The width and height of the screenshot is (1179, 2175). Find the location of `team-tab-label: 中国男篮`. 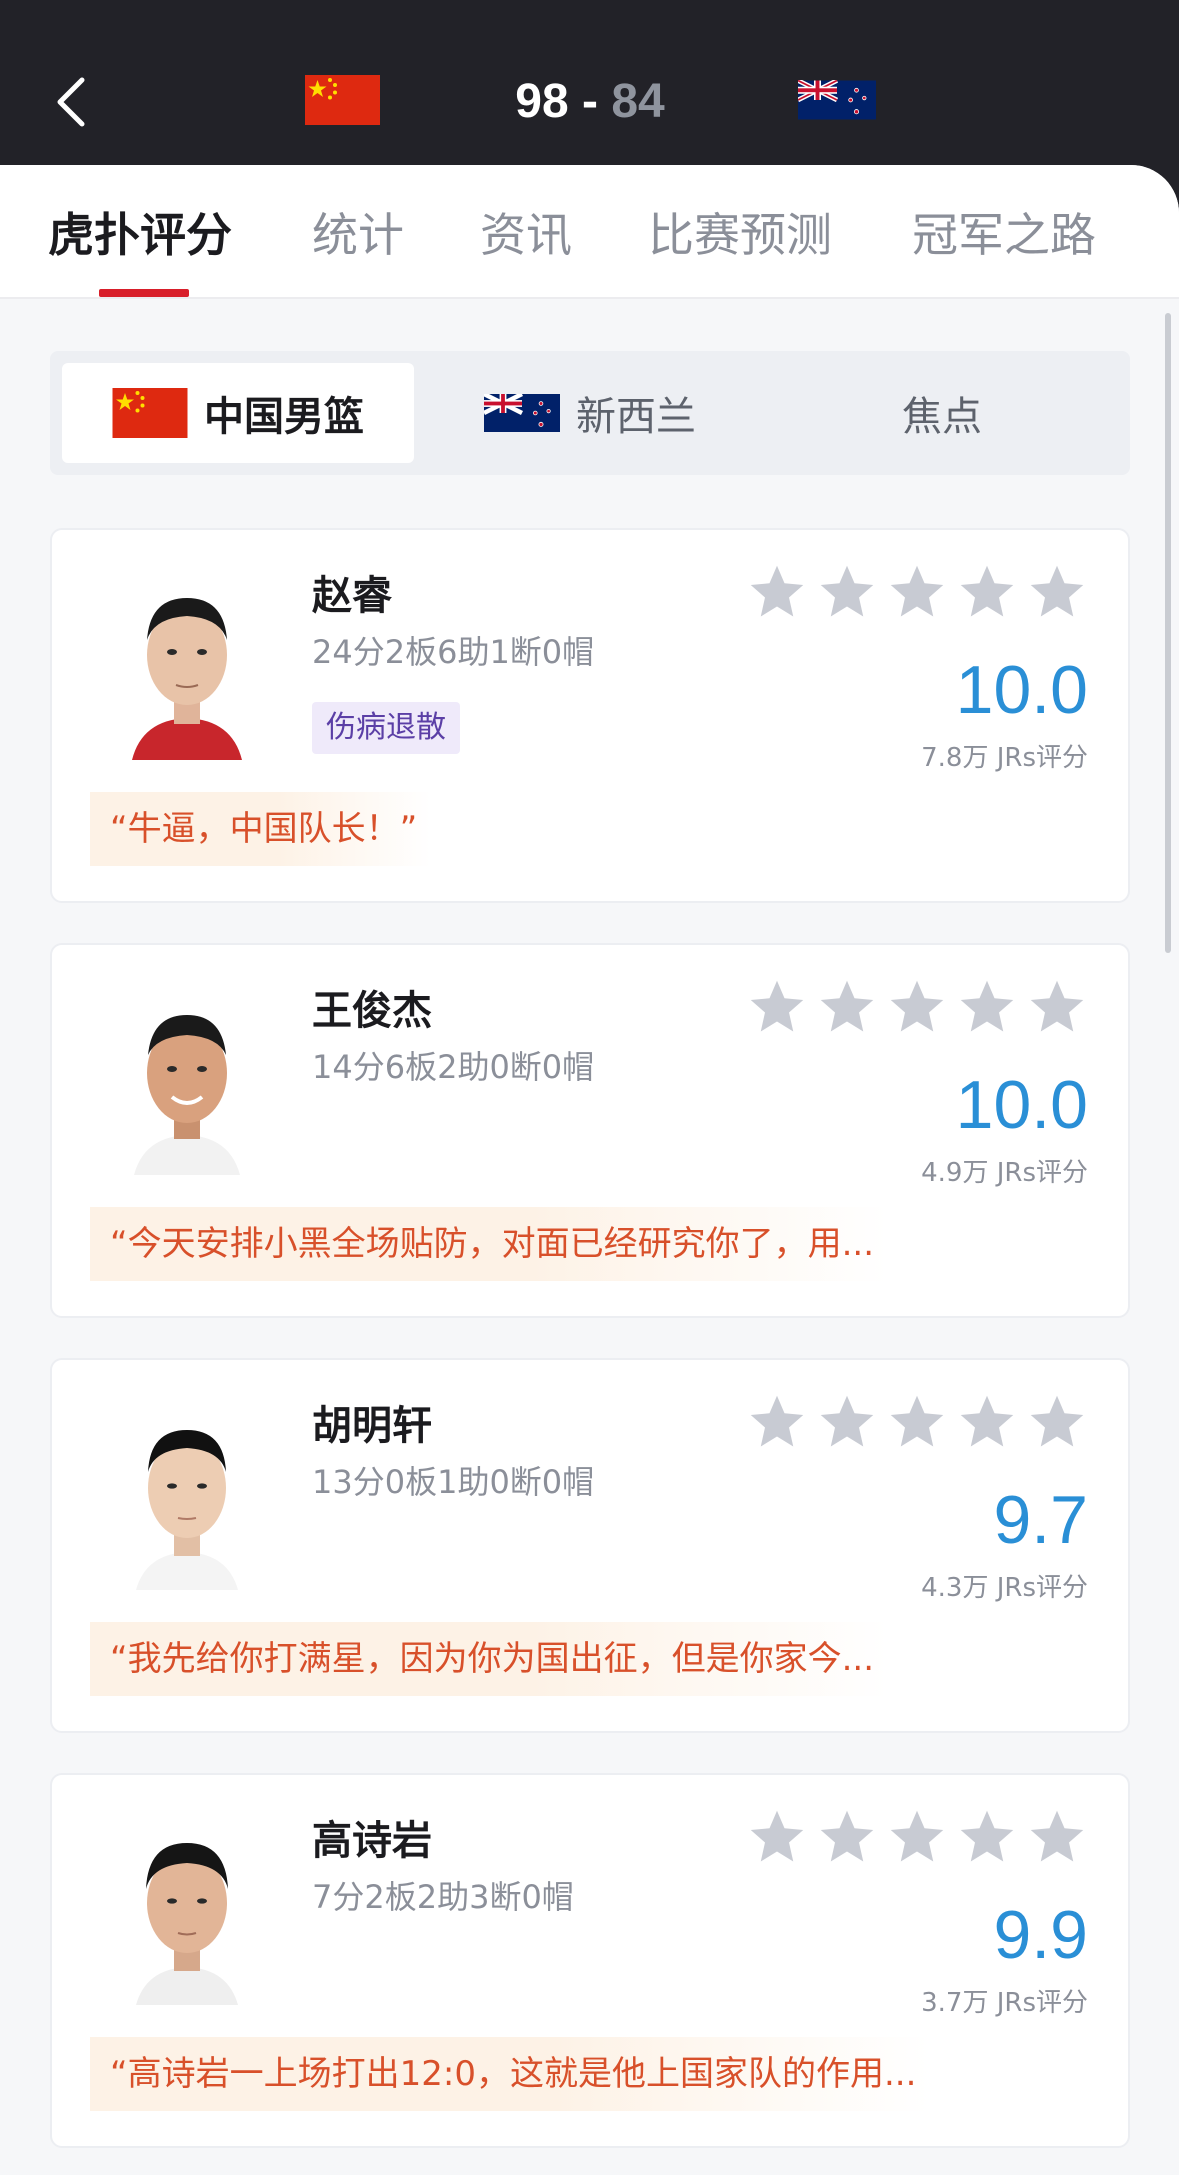

team-tab-label: 中国男篮 is located at coordinates (284, 417).